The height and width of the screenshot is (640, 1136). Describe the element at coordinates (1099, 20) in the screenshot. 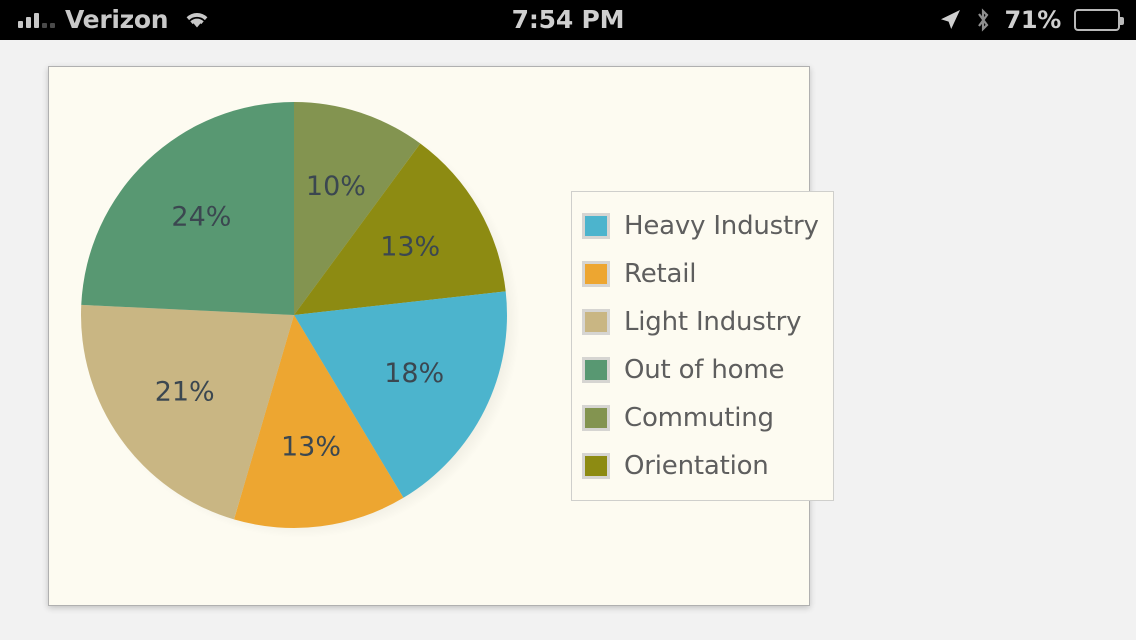

I see `battery-icon` at that location.